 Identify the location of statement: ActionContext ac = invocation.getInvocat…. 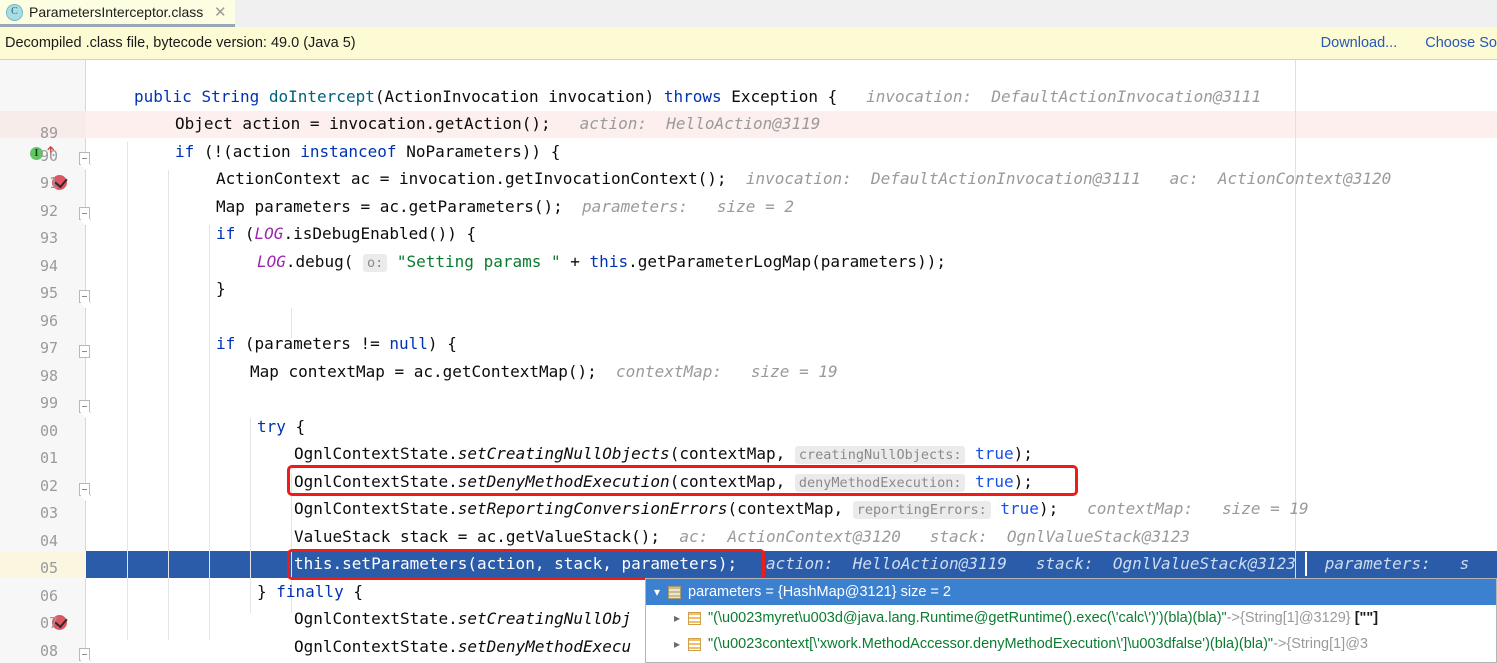
(471, 178).